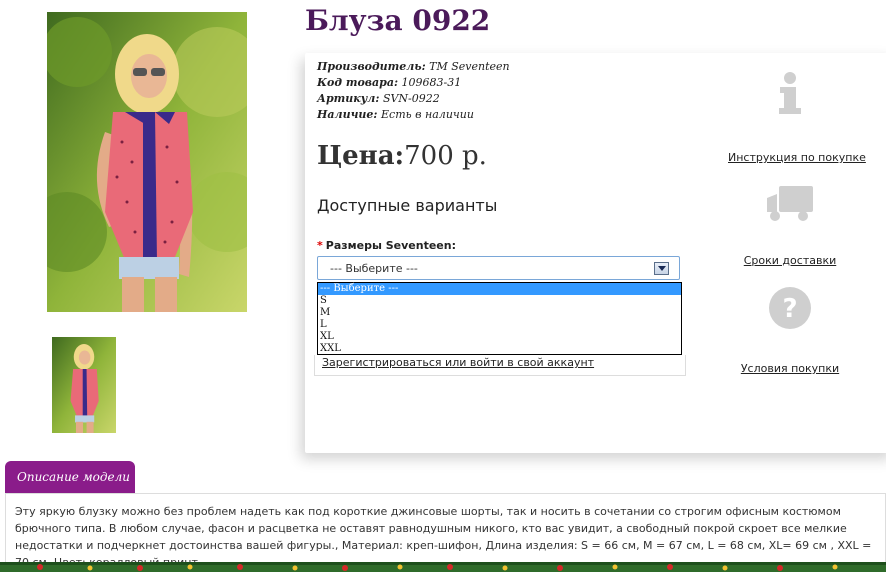 The image size is (886, 572). Describe the element at coordinates (398, 20) in the screenshot. I see `product-title: Блуза 0922` at that location.